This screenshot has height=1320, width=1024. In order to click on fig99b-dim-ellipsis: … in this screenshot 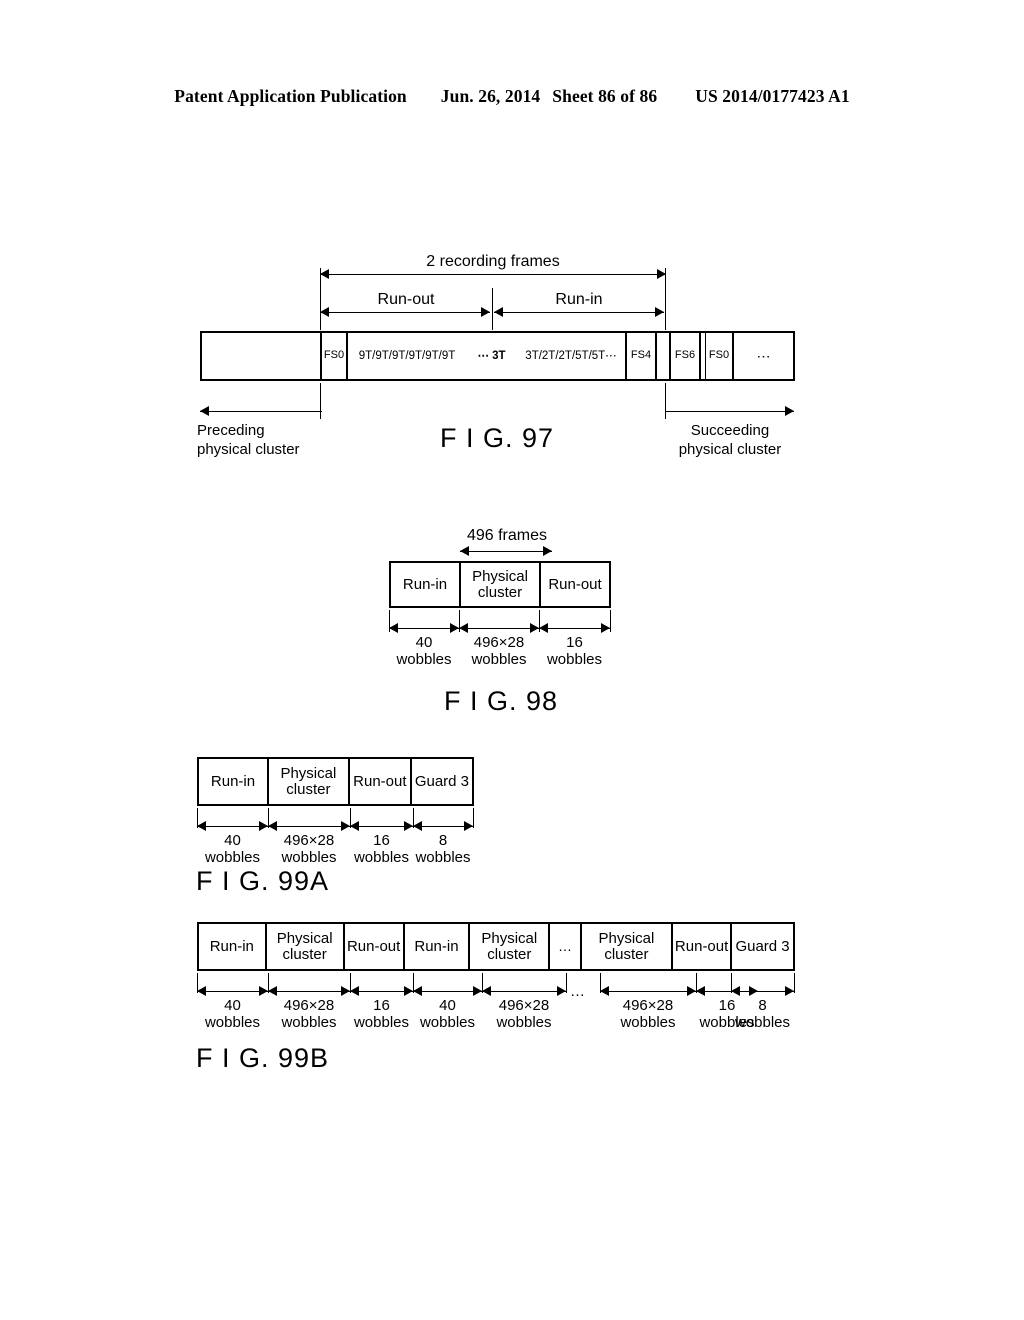, I will do `click(578, 991)`.